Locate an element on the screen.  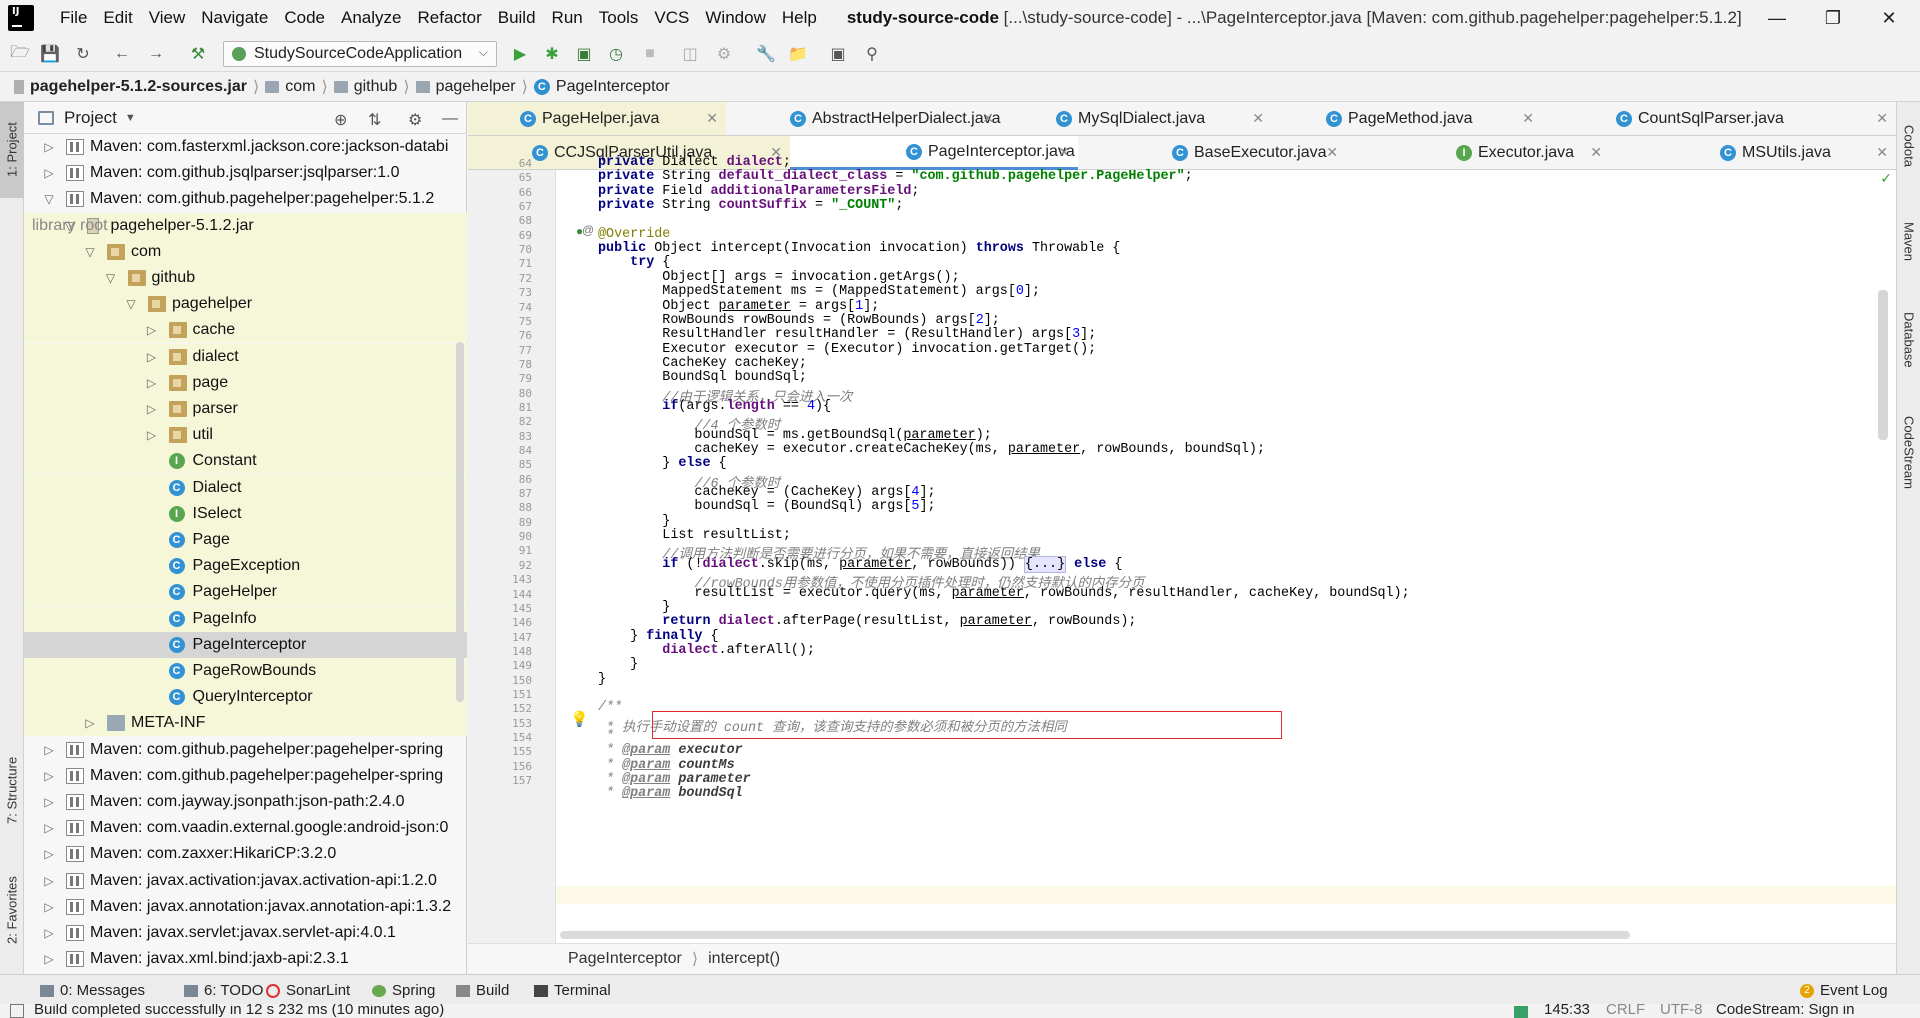
attach-debugger-icon: ◫ is located at coordinates (690, 54).